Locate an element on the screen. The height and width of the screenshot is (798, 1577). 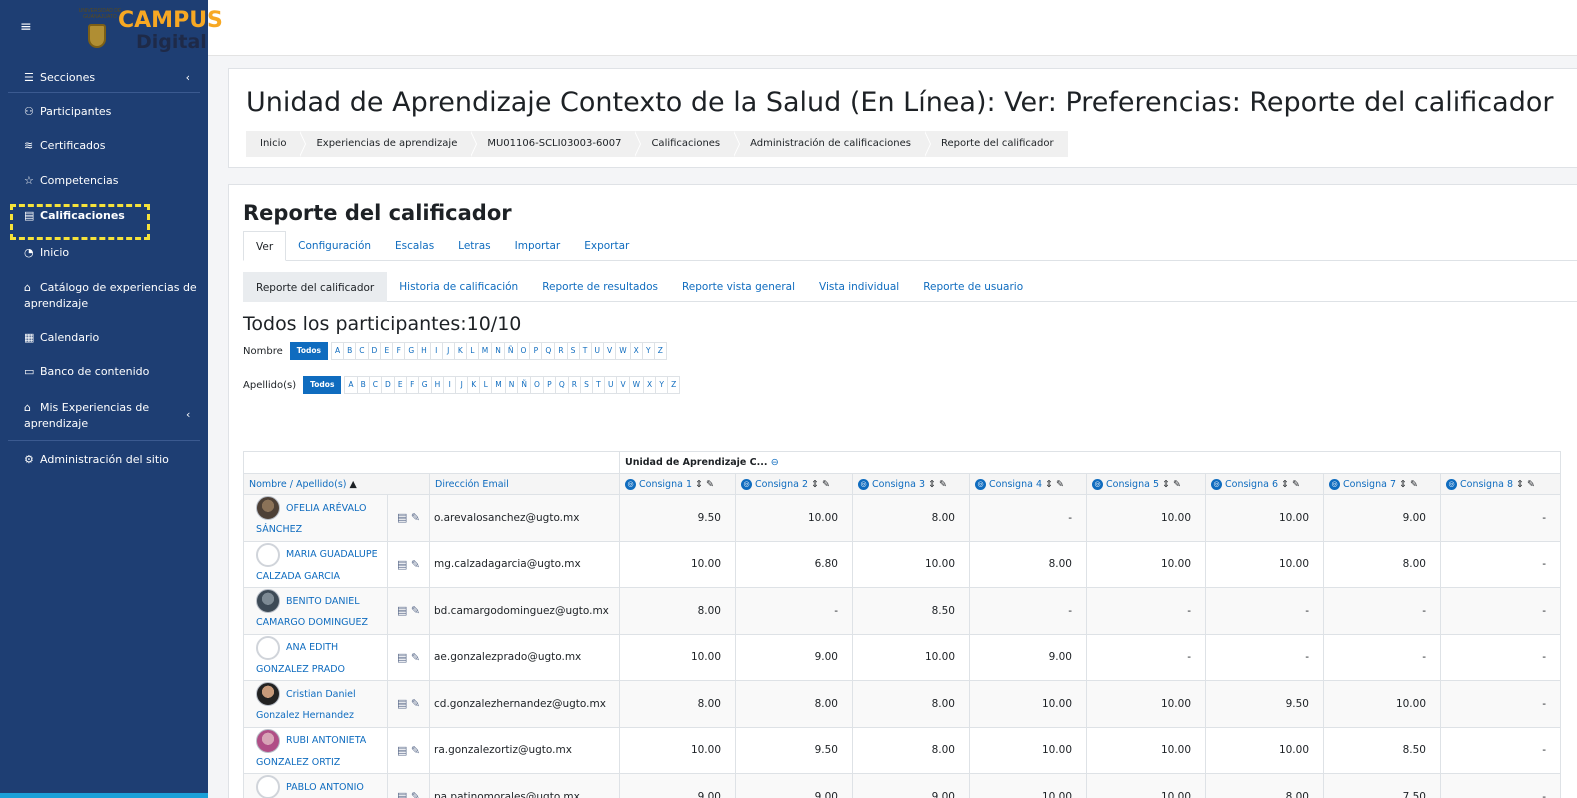
email-header-label: Dirección Email is located at coordinates (472, 484).